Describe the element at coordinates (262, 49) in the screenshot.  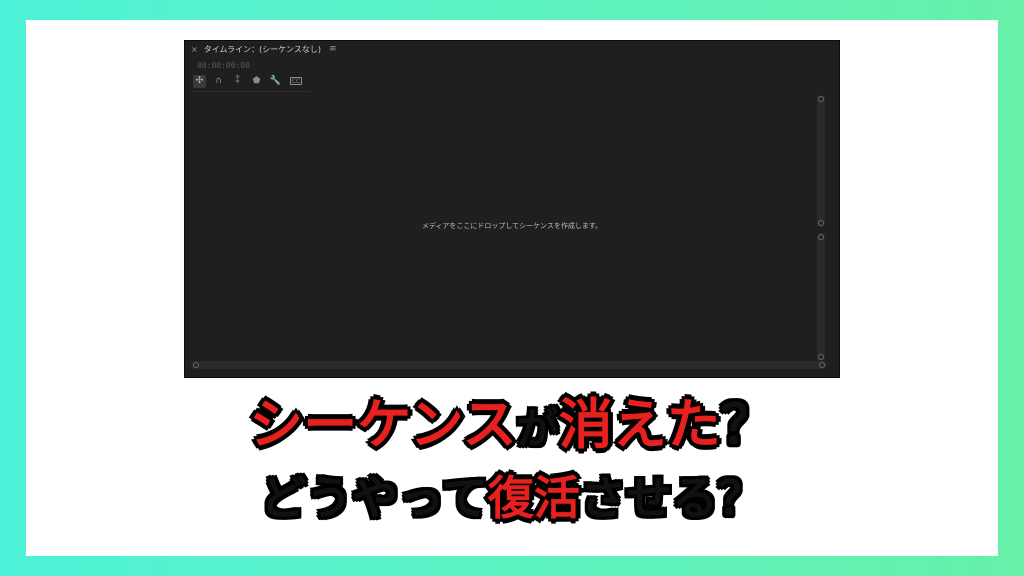
I see `panel-title: タイムライン：(シーケンスなし)` at that location.